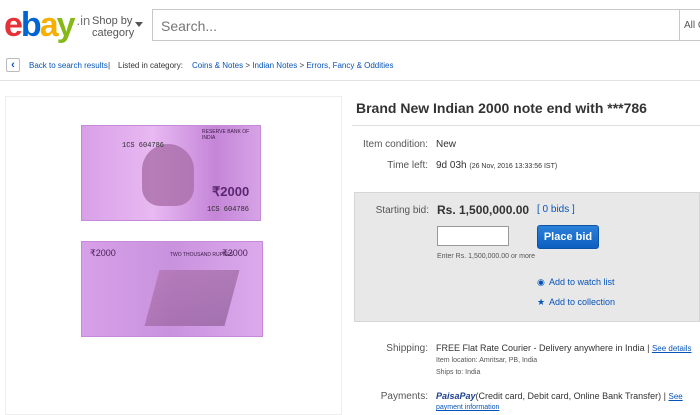 This screenshot has width=700, height=415. Describe the element at coordinates (83, 20) in the screenshot. I see `logo-suffix: .in` at that location.